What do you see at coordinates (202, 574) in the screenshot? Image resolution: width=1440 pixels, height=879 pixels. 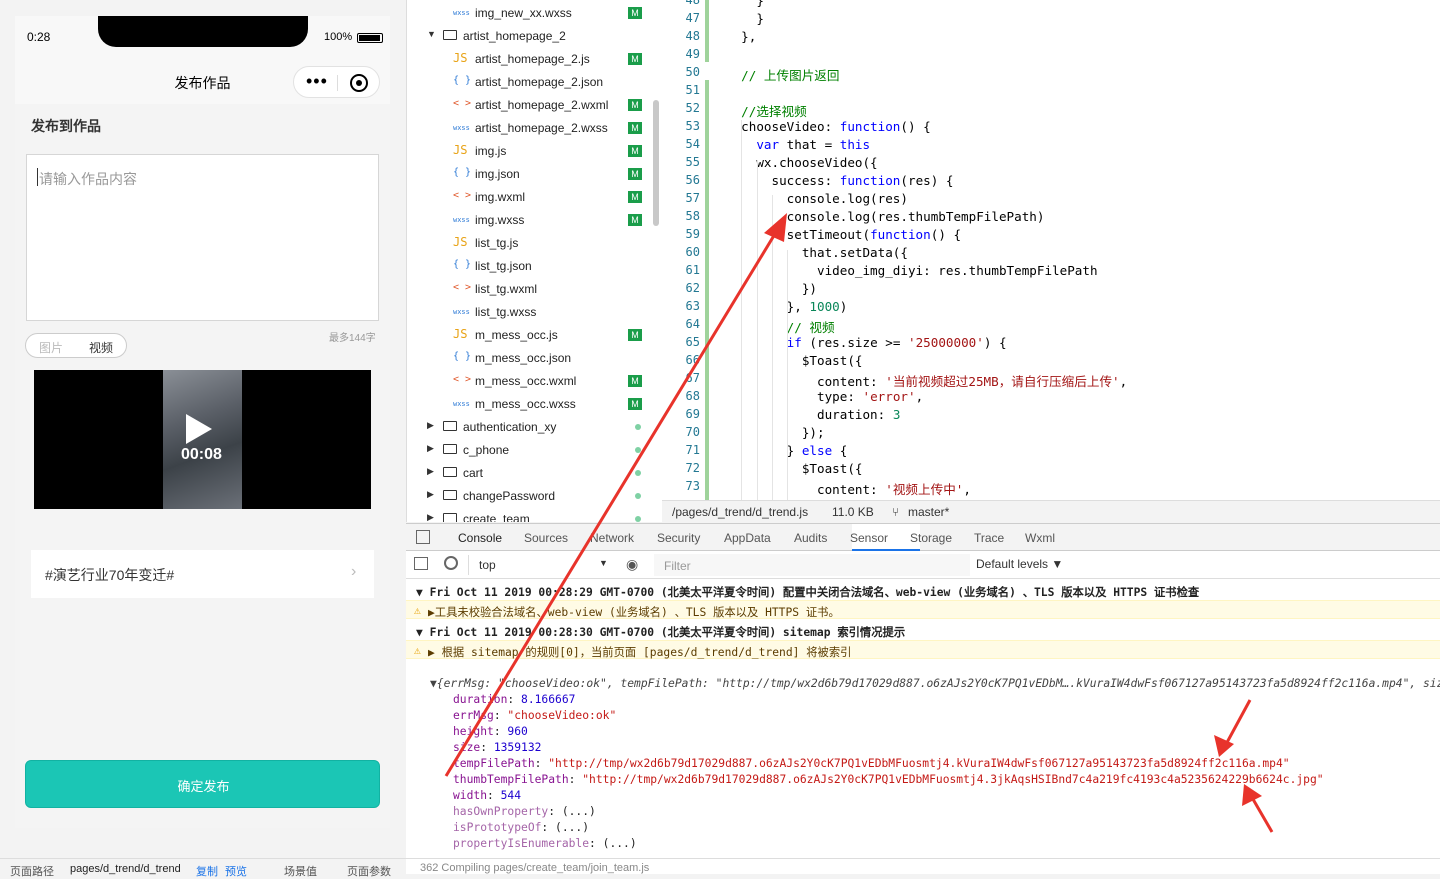 I see `topic-row: #演艺行业70年变迁# ›` at bounding box center [202, 574].